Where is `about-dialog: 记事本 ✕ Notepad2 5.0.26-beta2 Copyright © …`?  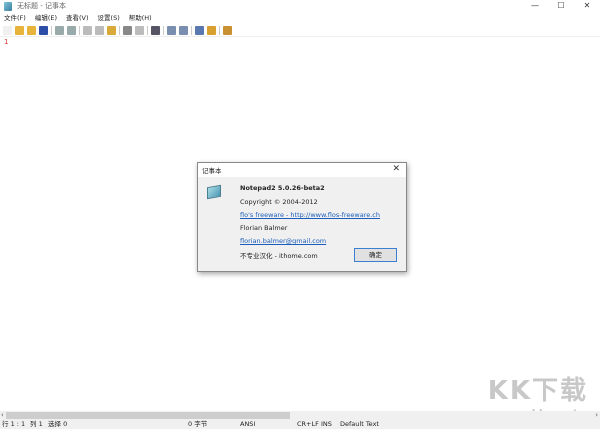 about-dialog: 记事本 ✕ Notepad2 5.0.26-beta2 Copyright © … is located at coordinates (302, 217).